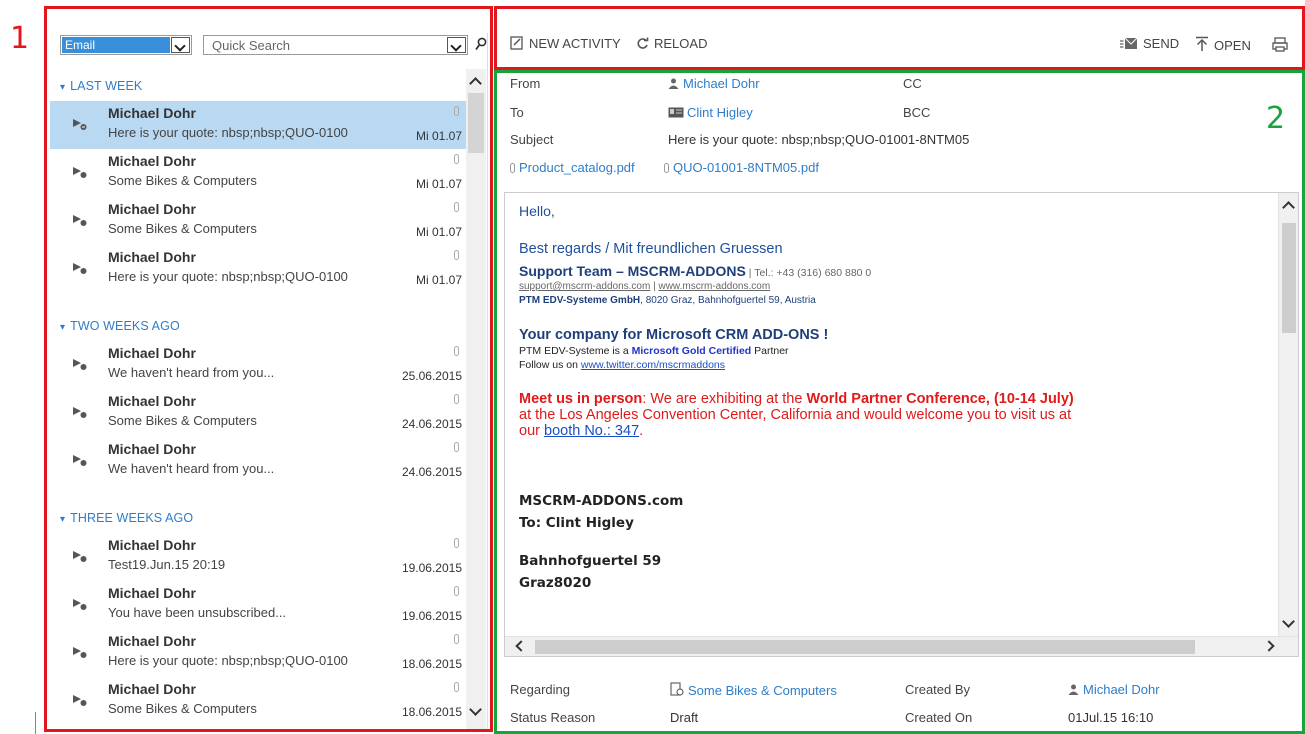 This screenshot has width=1305, height=734. What do you see at coordinates (575, 43) in the screenshot?
I see `new-activity-label: NEW ACTIVITY` at bounding box center [575, 43].